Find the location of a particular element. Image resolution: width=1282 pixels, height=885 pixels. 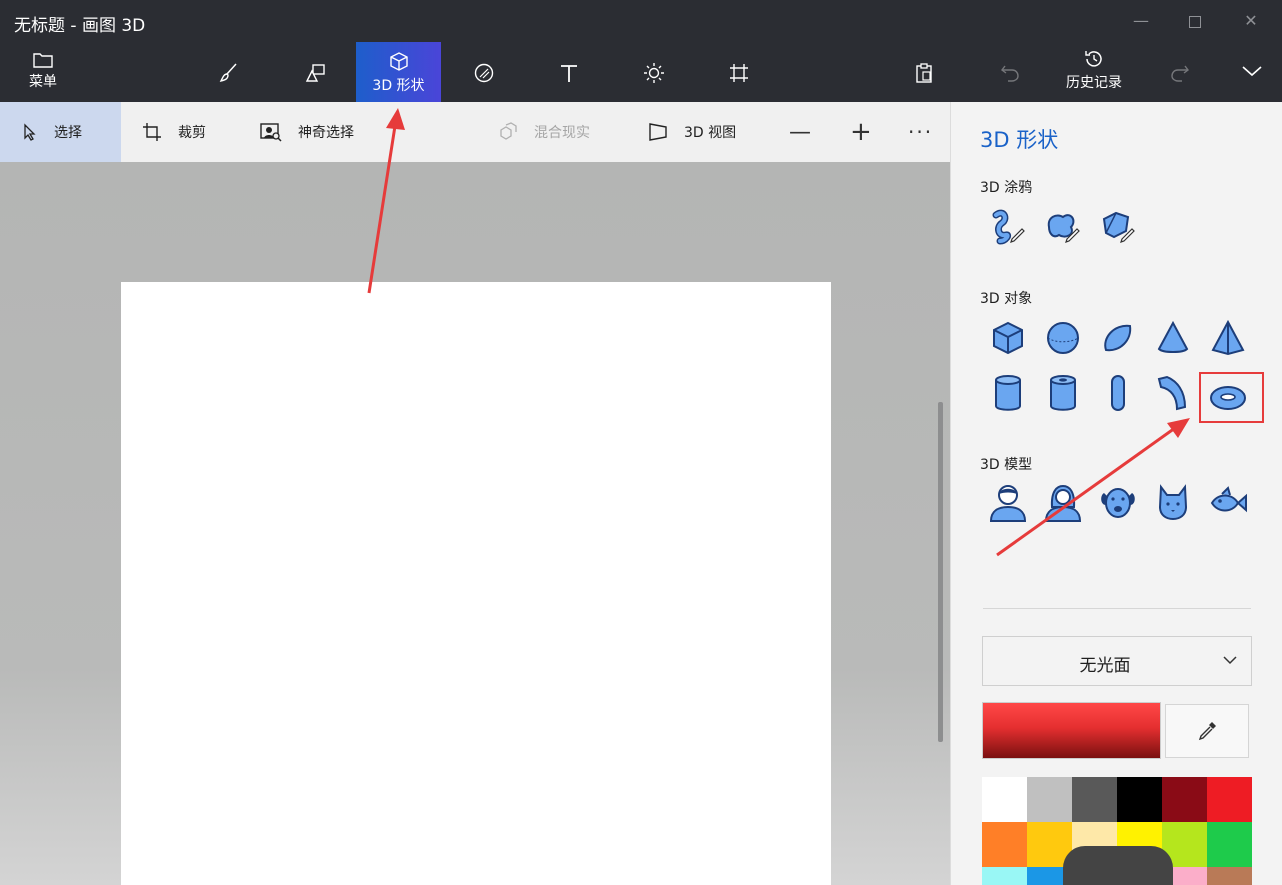

2d-shapes-button is located at coordinates (316, 72).